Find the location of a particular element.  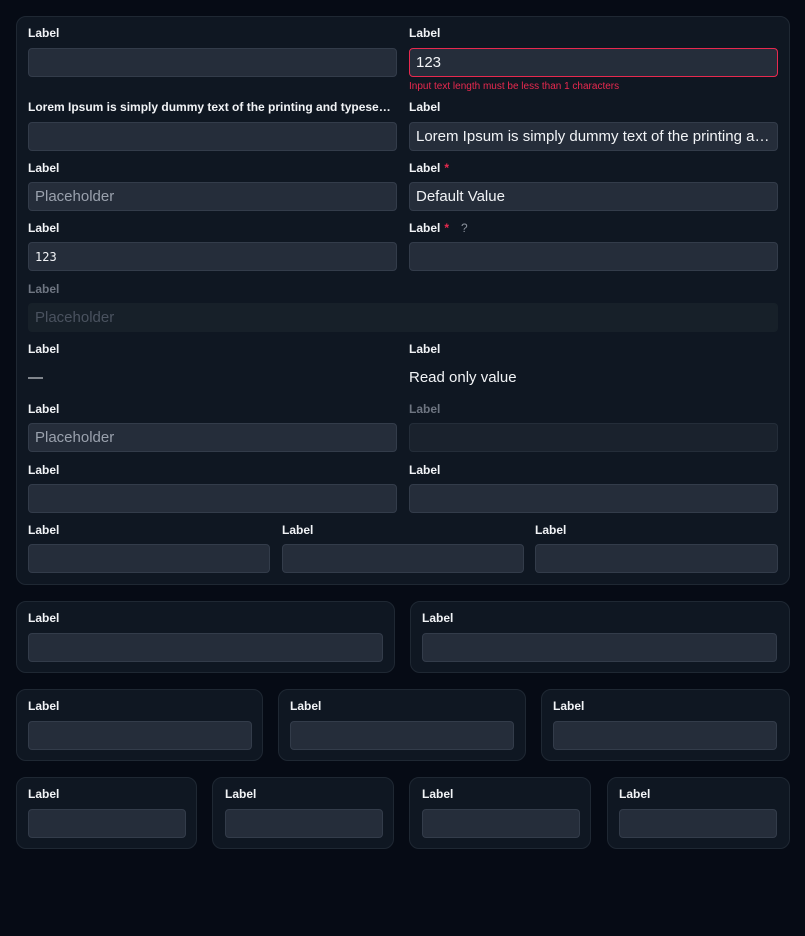

help-icon: ? is located at coordinates (464, 228).